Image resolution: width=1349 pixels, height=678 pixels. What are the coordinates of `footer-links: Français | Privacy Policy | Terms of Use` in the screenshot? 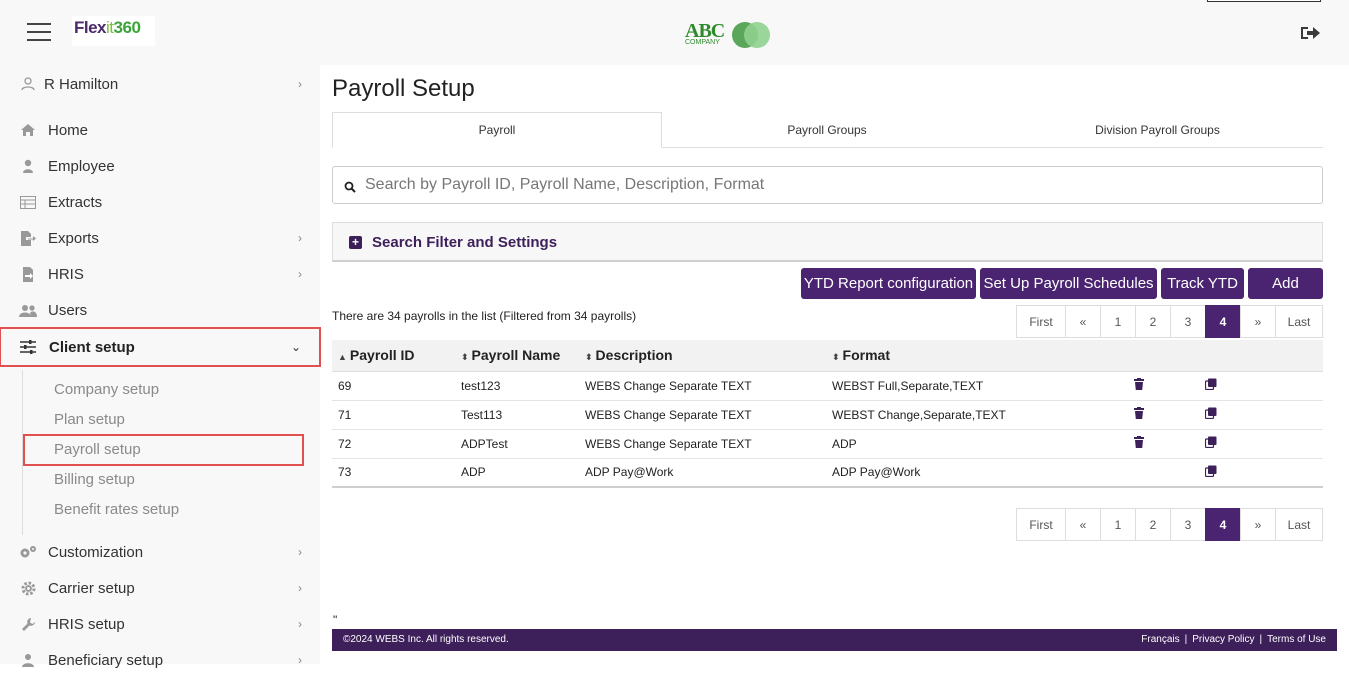 It's located at (1233, 639).